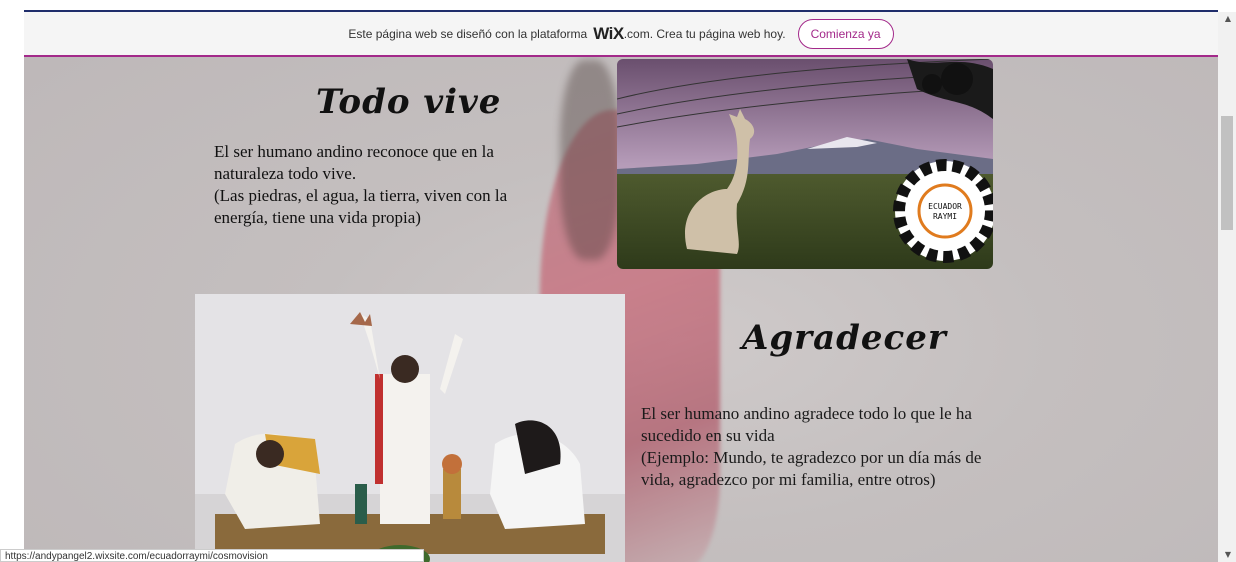 The width and height of the screenshot is (1236, 562). I want to click on ecuador-raymi-badge: ECUADOR RAYMI, so click(943, 211).